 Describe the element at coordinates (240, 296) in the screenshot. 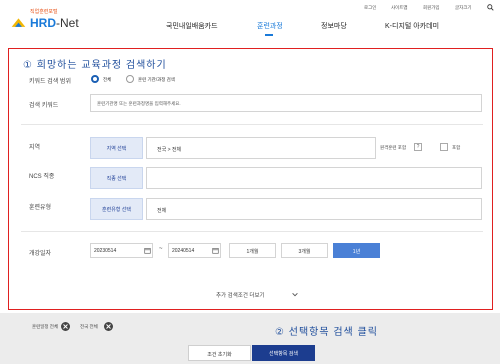

I see `more-conditions-label: 추가 검색조건 더보기` at that location.